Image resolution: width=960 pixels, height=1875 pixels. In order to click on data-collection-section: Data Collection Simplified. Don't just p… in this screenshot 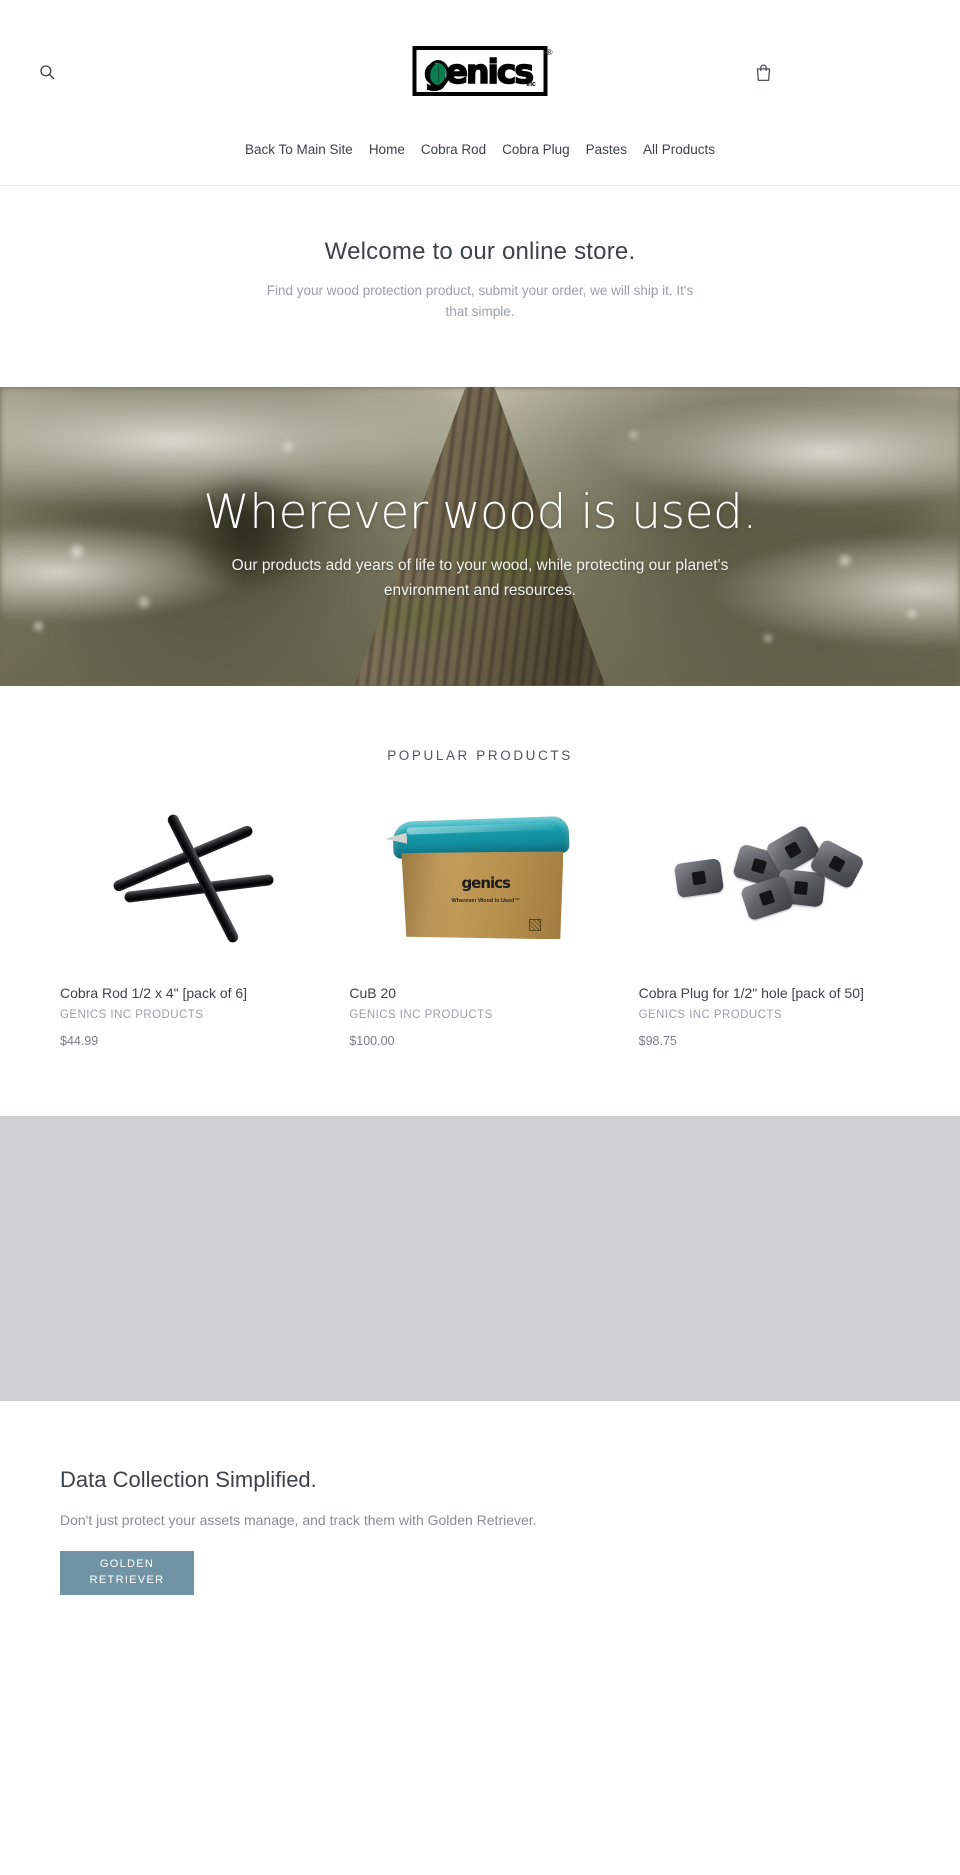, I will do `click(480, 1498)`.